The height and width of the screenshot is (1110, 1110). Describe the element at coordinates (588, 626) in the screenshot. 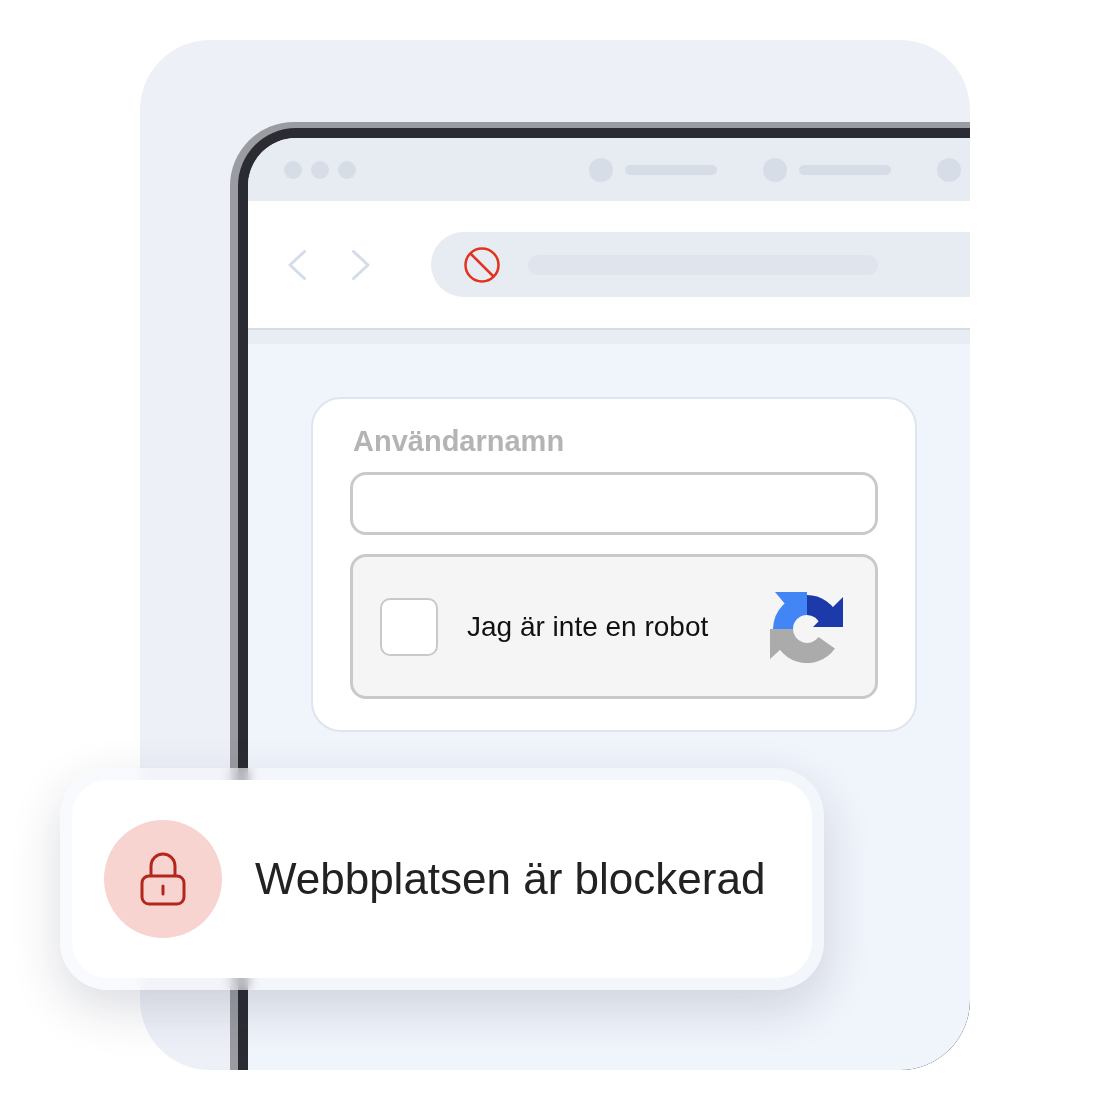

I see `captcha-label: Jag är inte en robot` at that location.